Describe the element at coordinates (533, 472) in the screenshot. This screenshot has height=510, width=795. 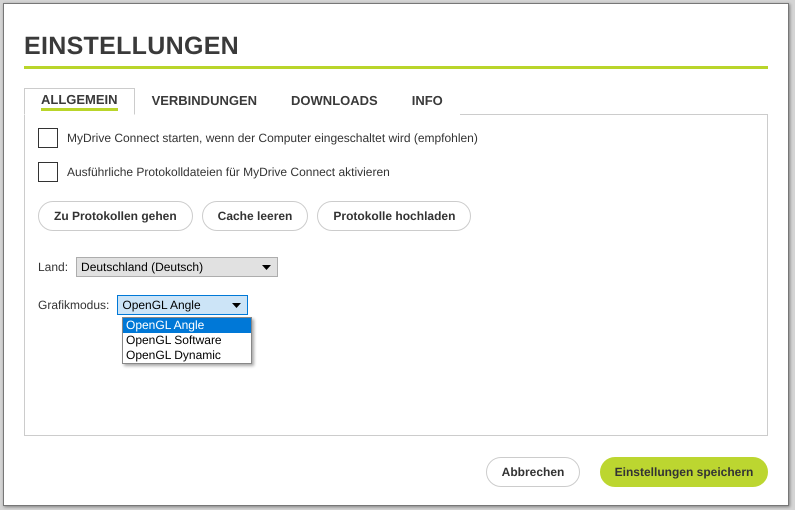
I see `cancel-button: Abbrechen` at that location.